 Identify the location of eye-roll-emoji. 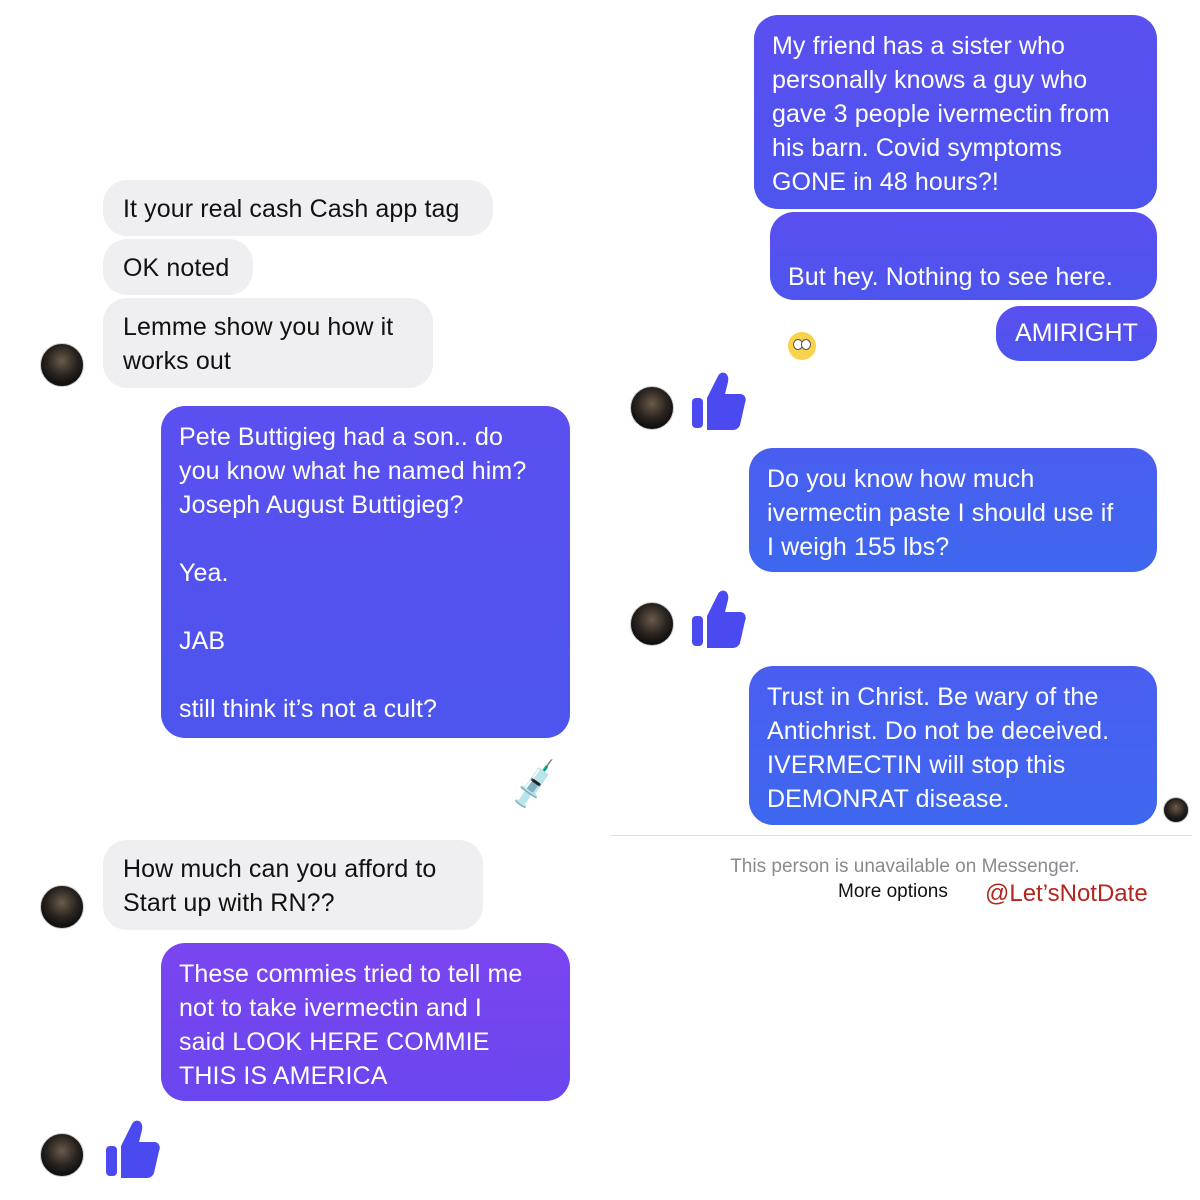
(802, 346).